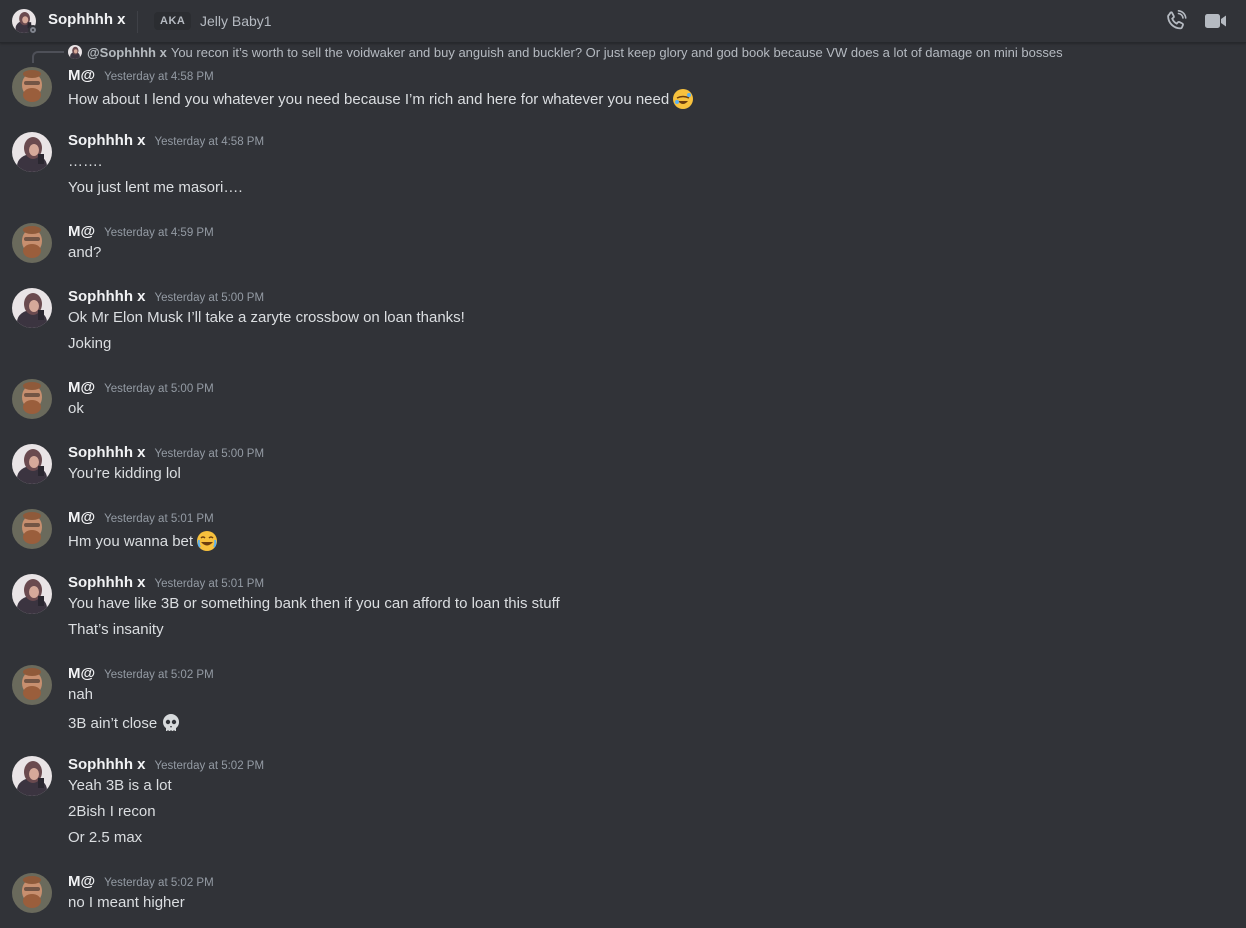 This screenshot has height=928, width=1246. What do you see at coordinates (137, 22) in the screenshot?
I see `divider` at bounding box center [137, 22].